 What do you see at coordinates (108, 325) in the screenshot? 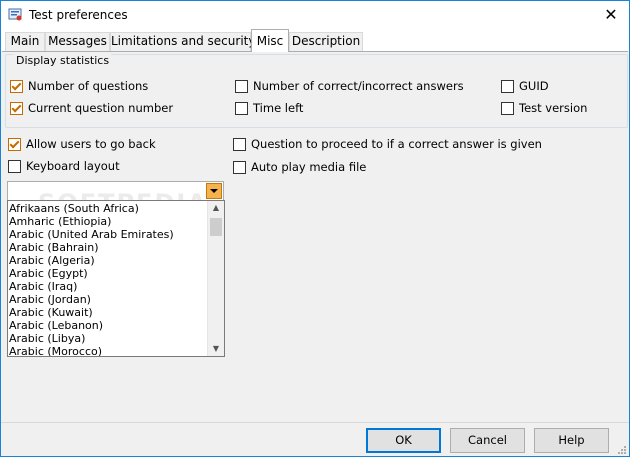
I see `list-item: Arabic (Lebanon)` at bounding box center [108, 325].